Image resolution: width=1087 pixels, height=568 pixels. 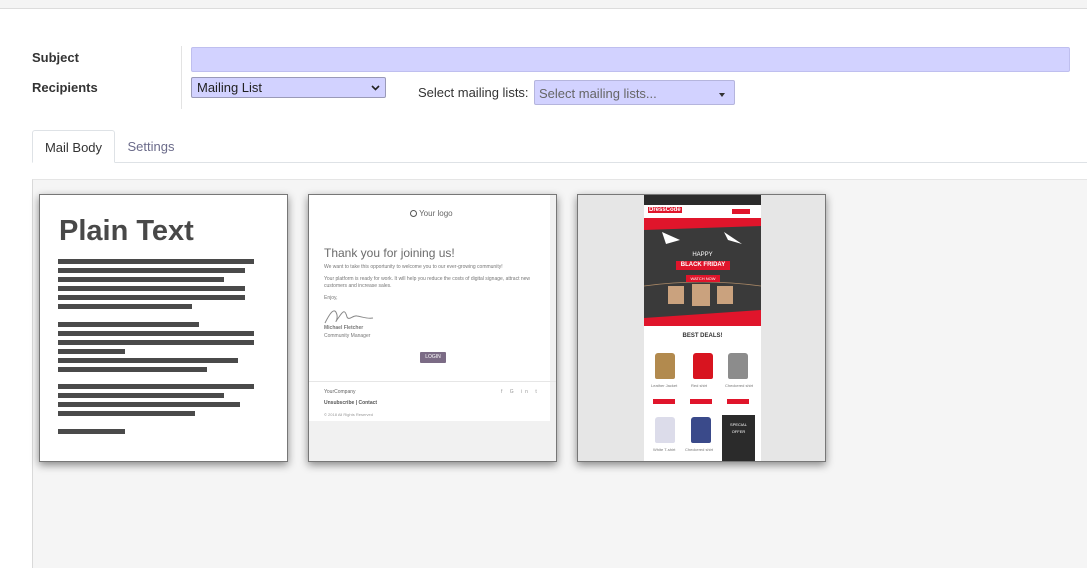 I want to click on subject-label: Subject, so click(x=55, y=57).